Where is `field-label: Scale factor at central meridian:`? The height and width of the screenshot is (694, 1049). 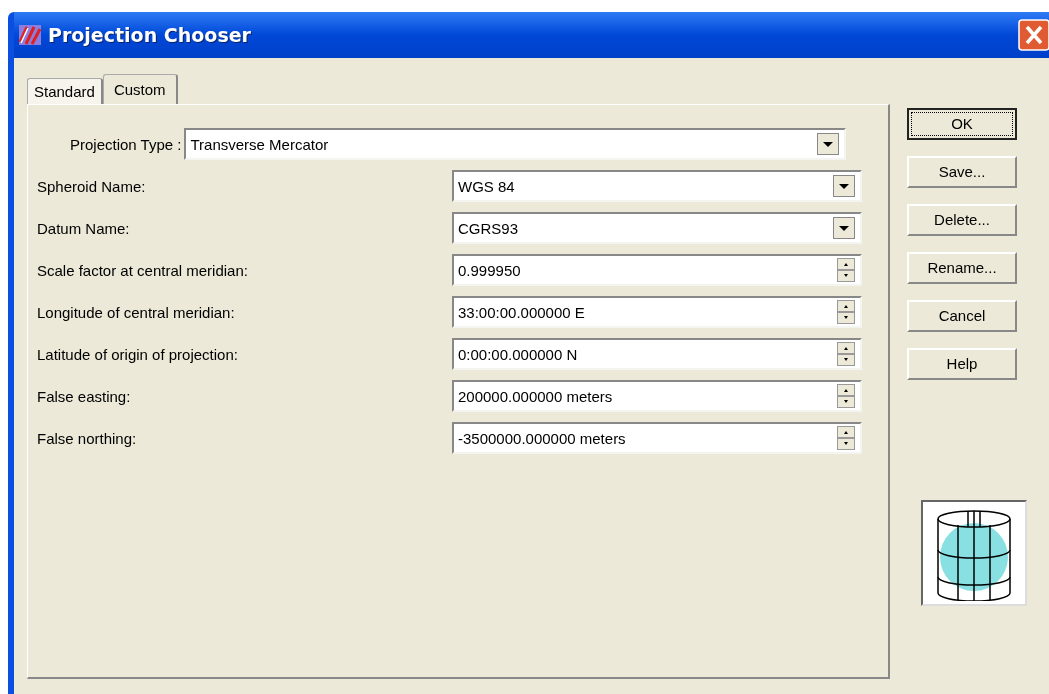 field-label: Scale factor at central meridian: is located at coordinates (143, 270).